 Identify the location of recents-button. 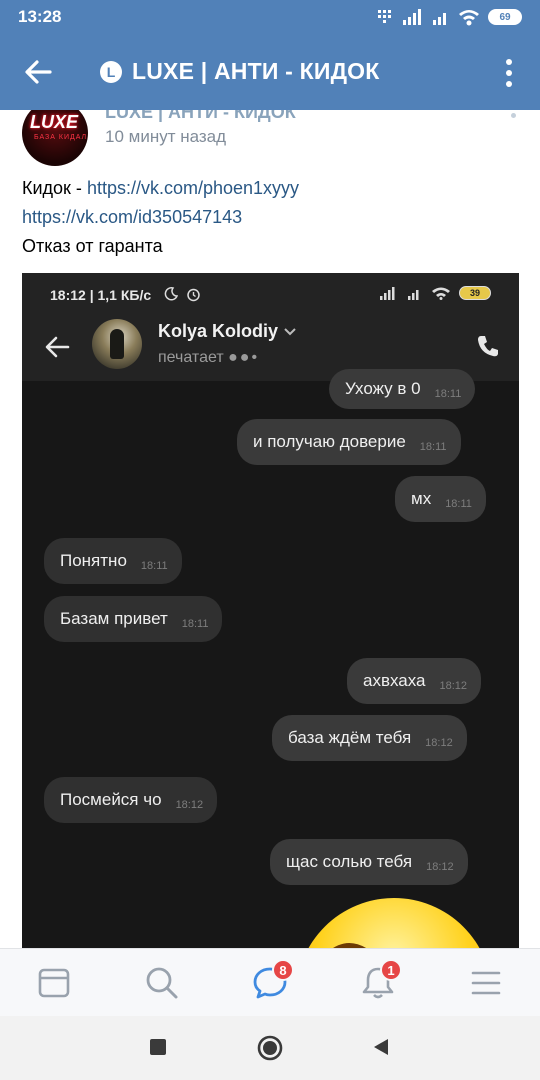
(158, 1047).